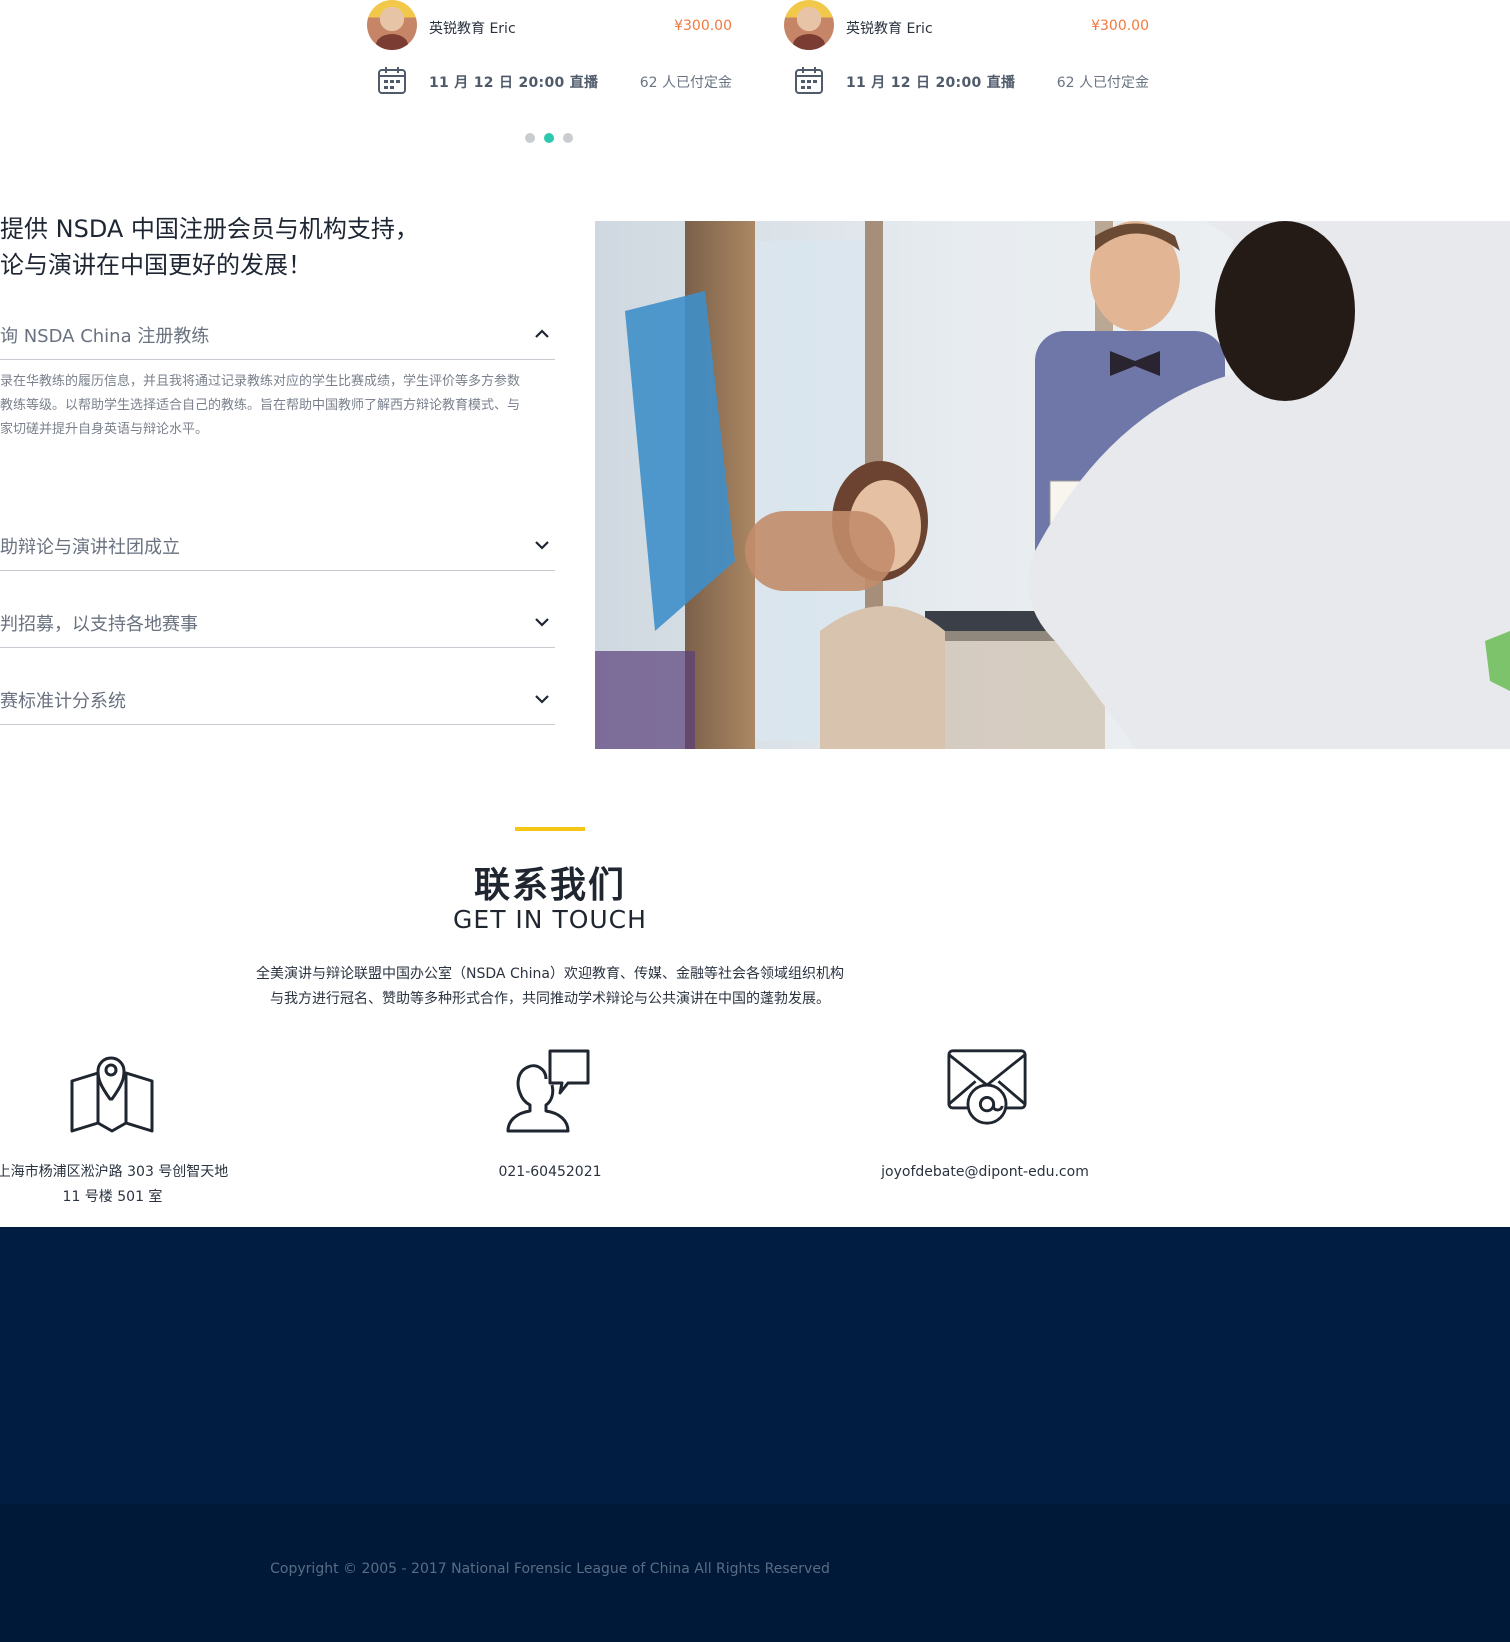 The image size is (1510, 1642). I want to click on contact-address: 上海市杨浦区淞沪路 303 号创智天地 11 号楼 501 室, so click(115, 1185).